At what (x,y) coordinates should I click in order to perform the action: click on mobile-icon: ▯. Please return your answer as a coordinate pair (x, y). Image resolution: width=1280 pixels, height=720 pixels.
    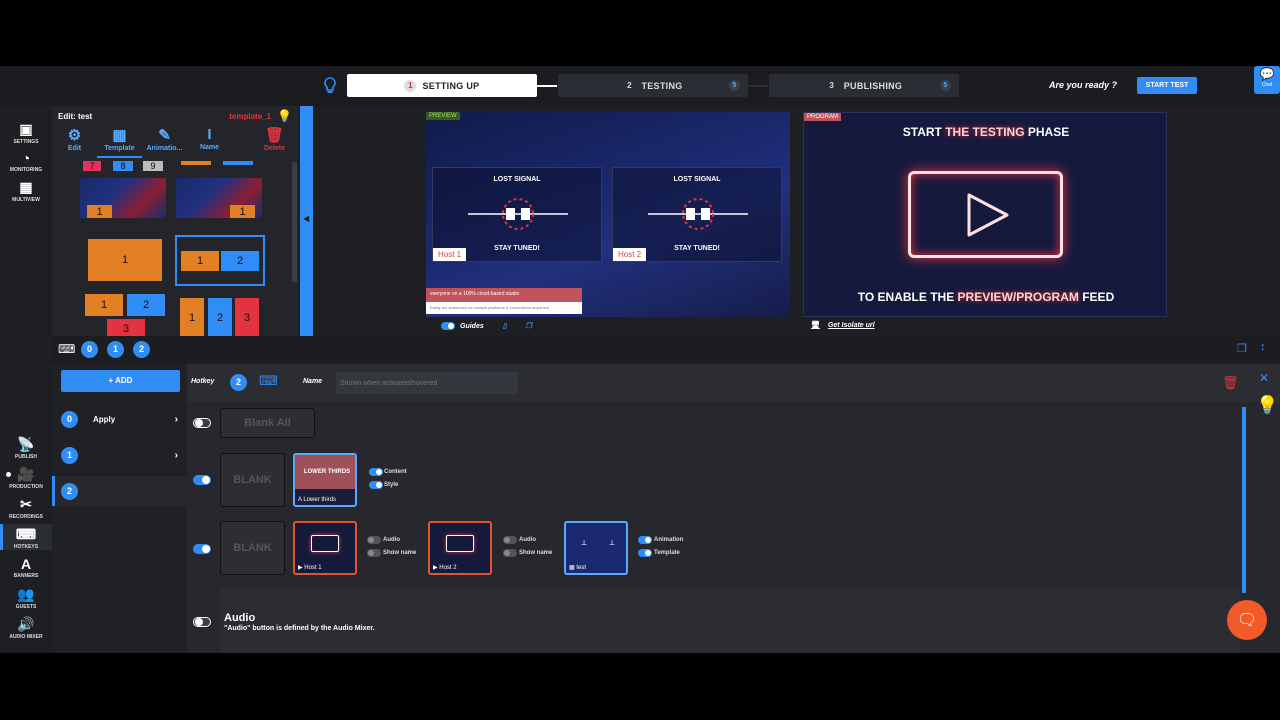
    Looking at the image, I should click on (505, 326).